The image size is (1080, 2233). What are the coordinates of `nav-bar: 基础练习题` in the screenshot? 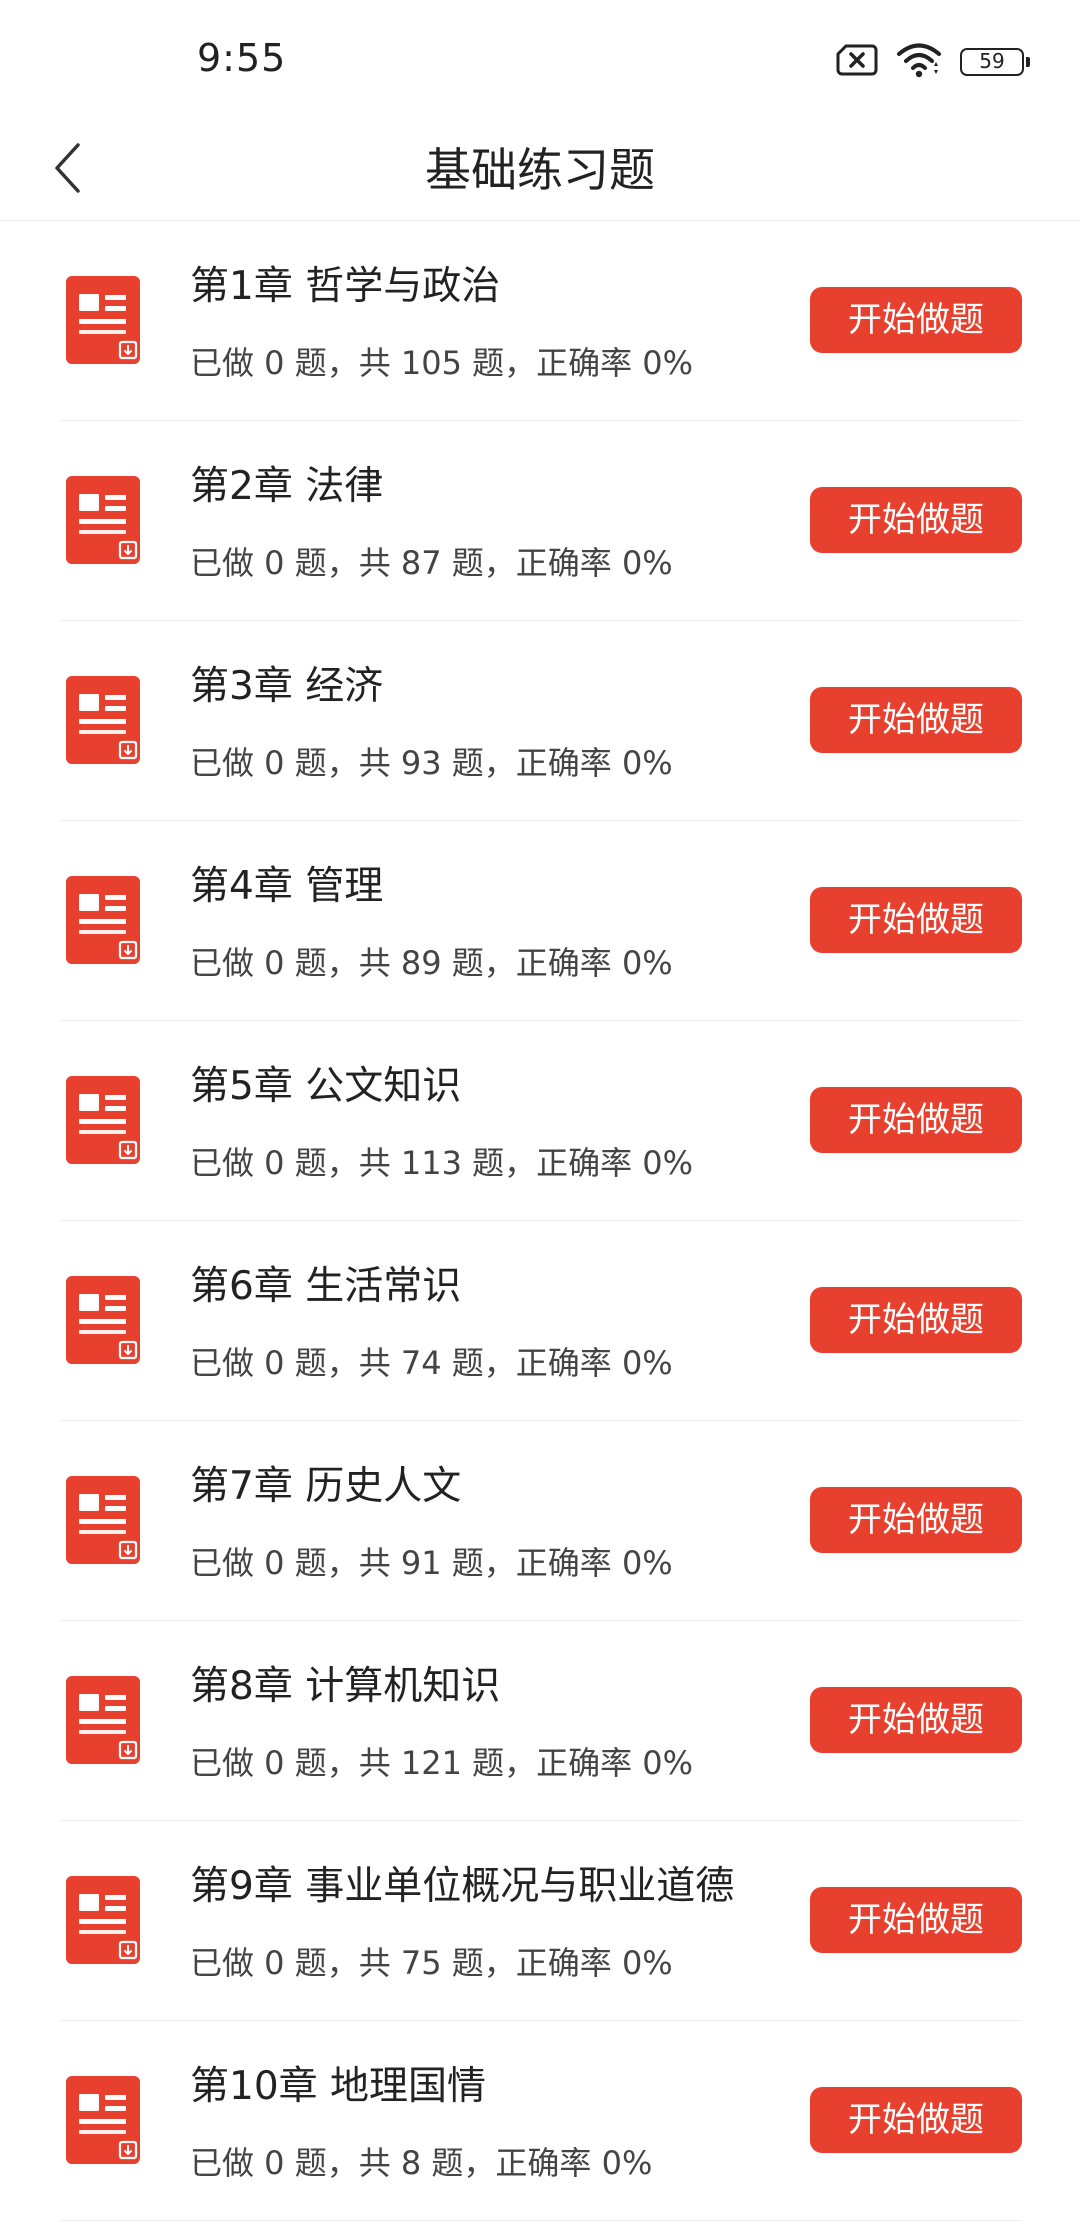 It's located at (540, 170).